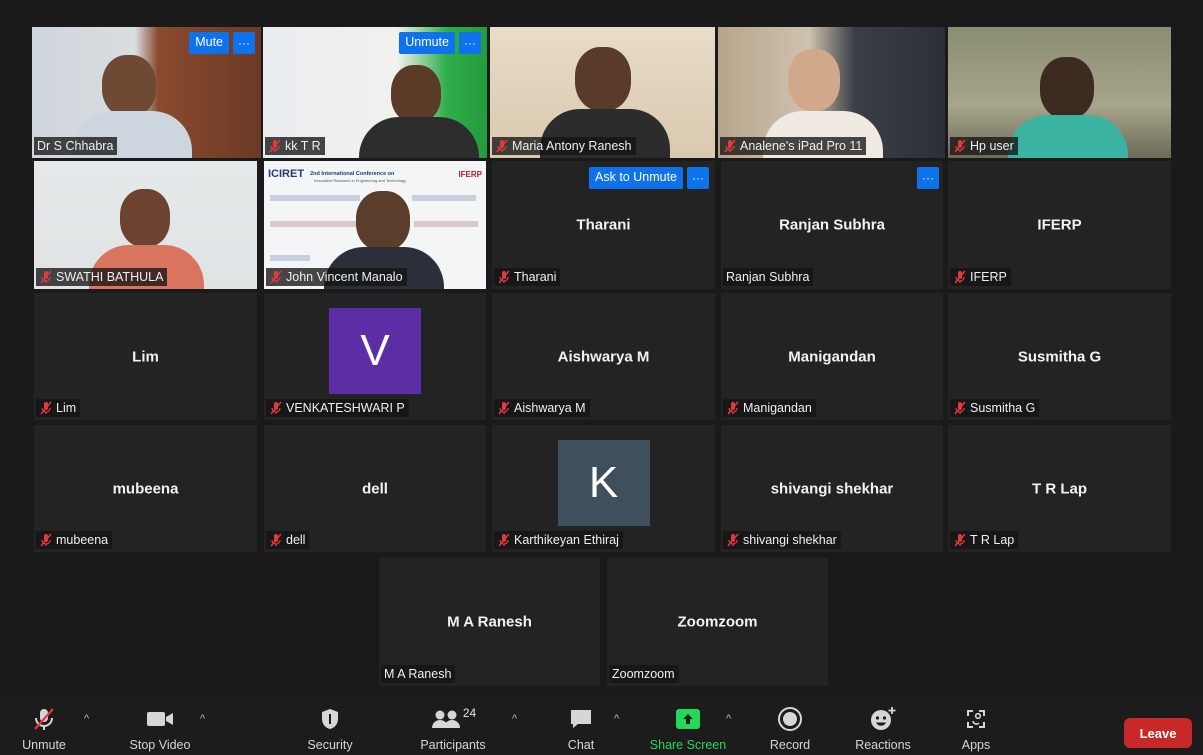 The height and width of the screenshot is (755, 1203). I want to click on record-button: Record, so click(790, 728).